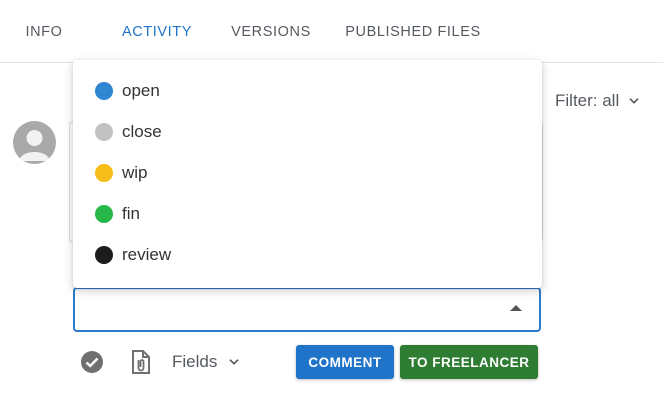 The width and height of the screenshot is (663, 400). What do you see at coordinates (271, 31) in the screenshot?
I see `tab-versions: VERSIONS` at bounding box center [271, 31].